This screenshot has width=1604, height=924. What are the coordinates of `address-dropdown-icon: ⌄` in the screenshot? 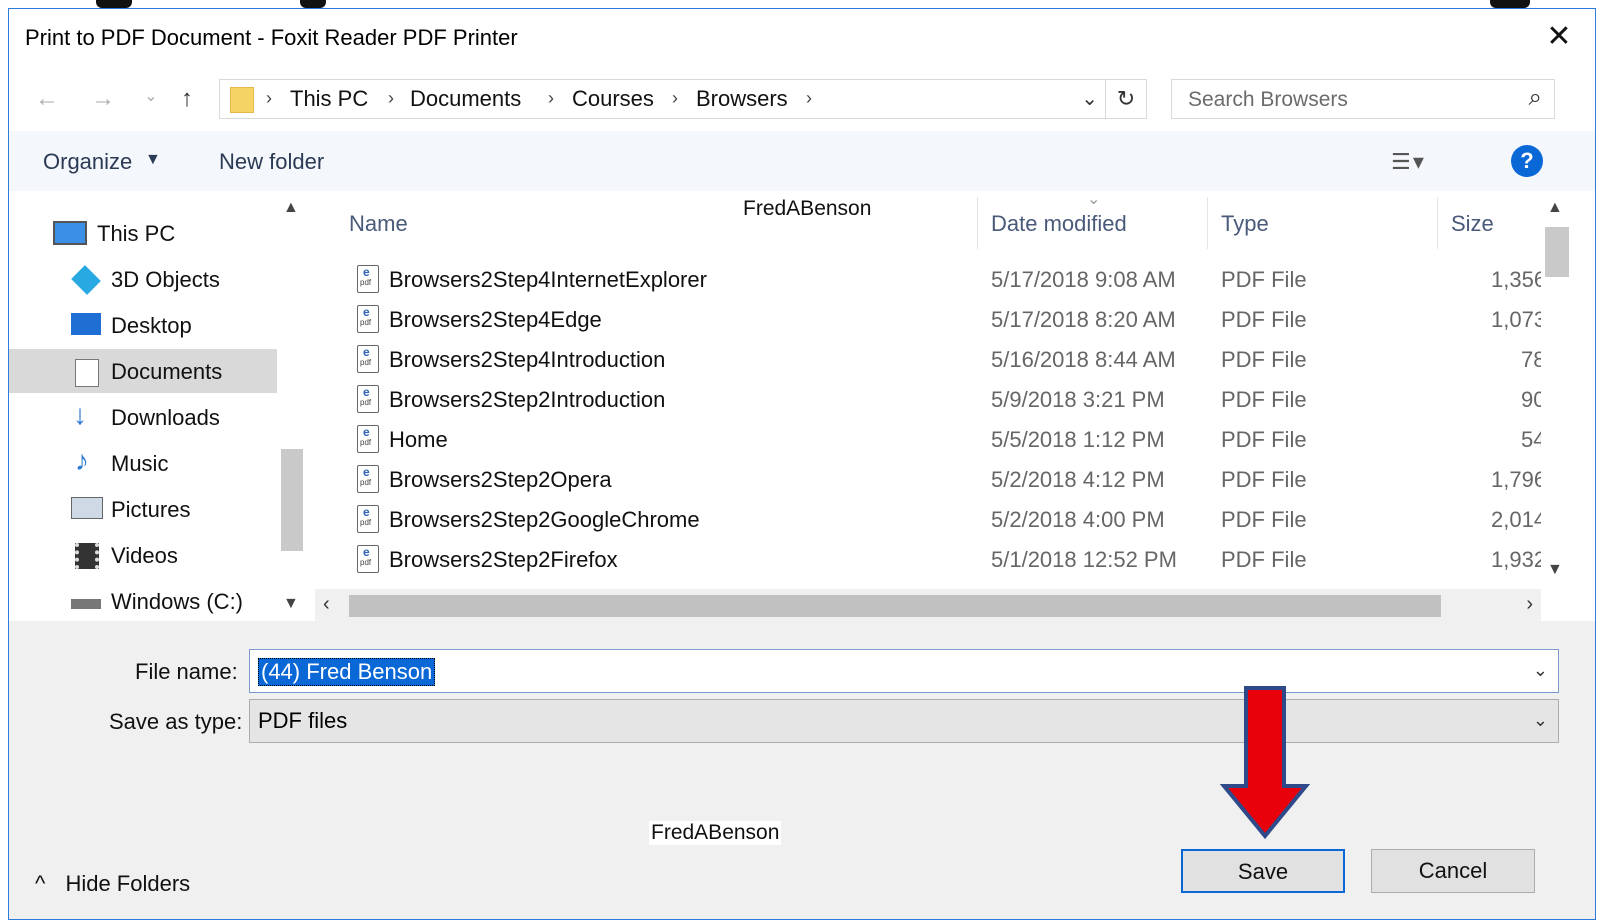 It's located at (1089, 98).